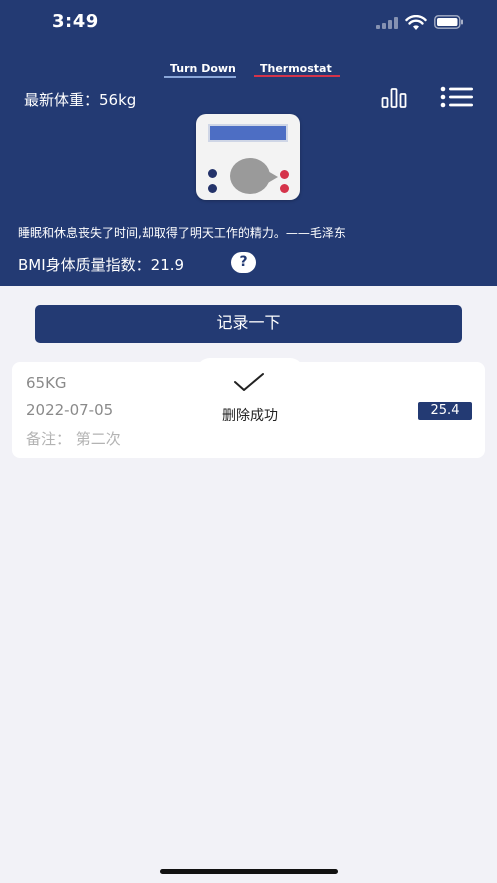 Image resolution: width=497 pixels, height=883 pixels. I want to click on toast: 删除成功, so click(250, 396).